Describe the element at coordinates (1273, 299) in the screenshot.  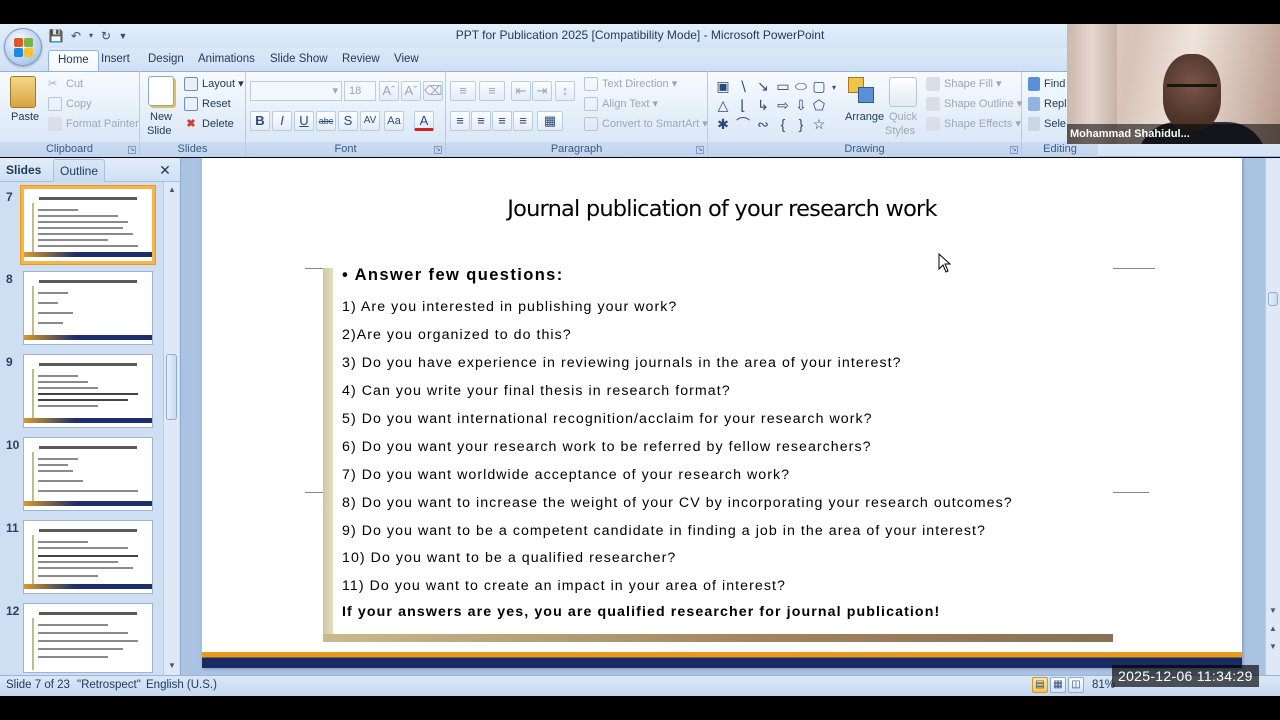
I see `slide-scroll-thumb` at that location.